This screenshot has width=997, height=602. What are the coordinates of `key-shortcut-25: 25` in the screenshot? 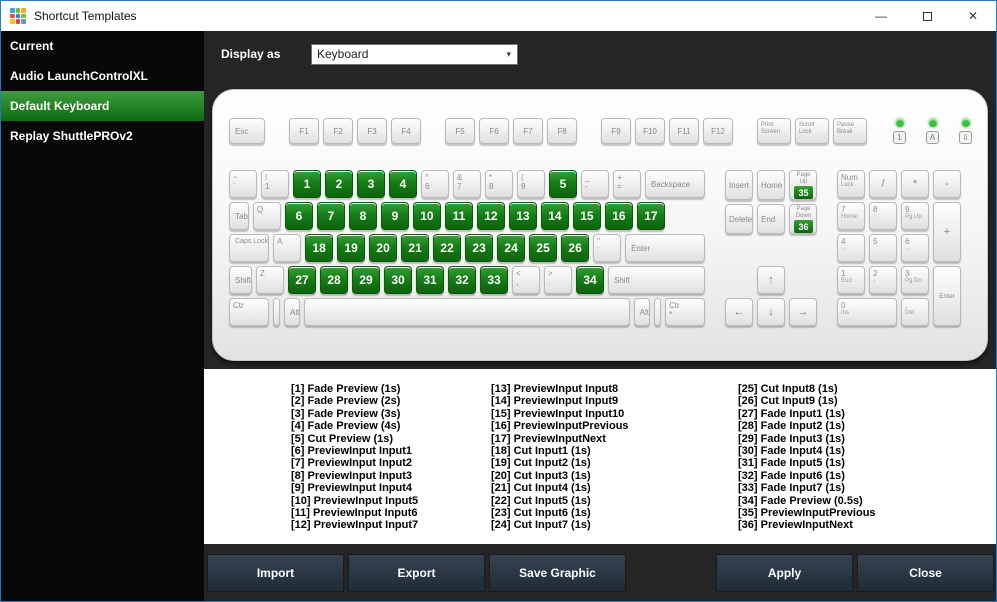 It's located at (543, 248).